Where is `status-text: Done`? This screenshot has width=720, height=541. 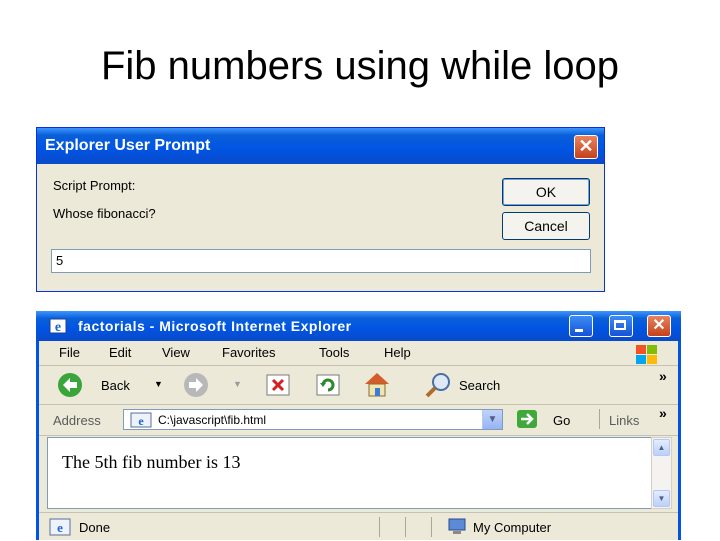
status-text: Done is located at coordinates (95, 527).